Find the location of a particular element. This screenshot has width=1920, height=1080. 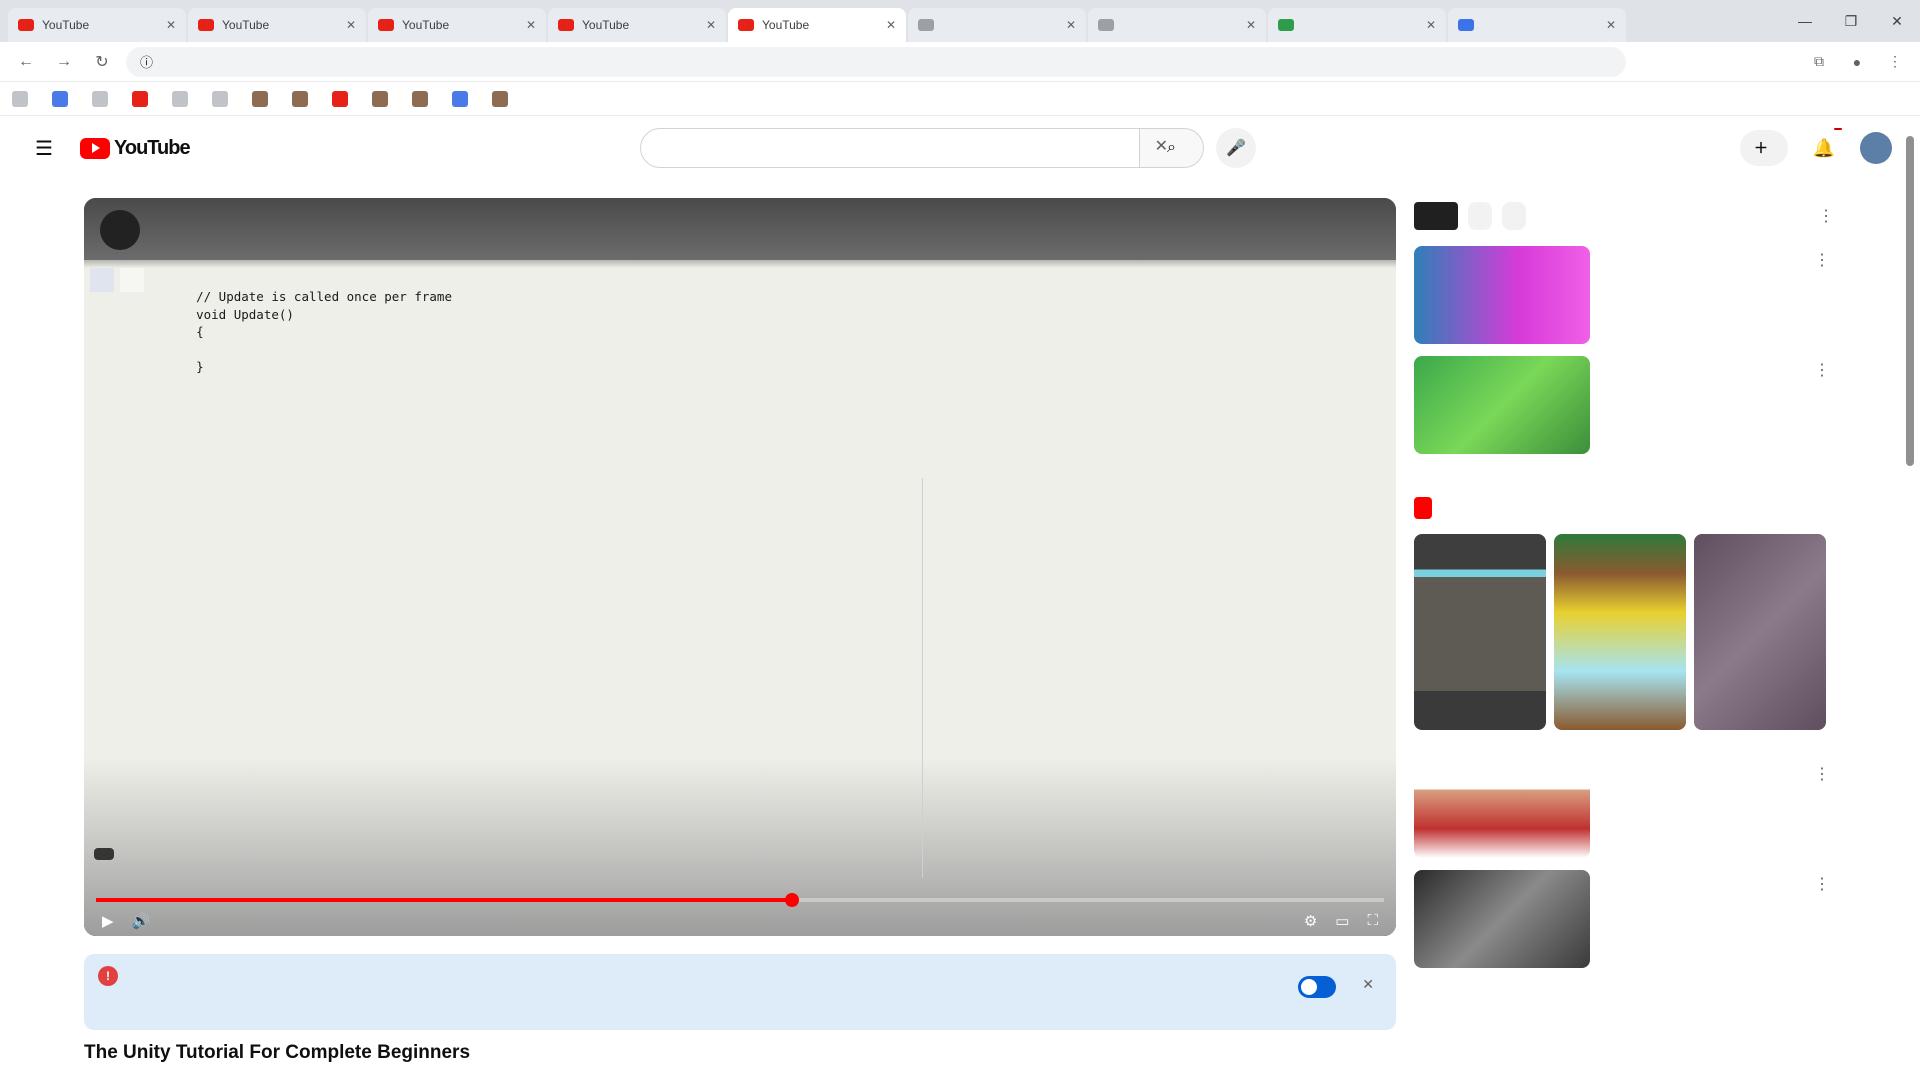

voice-search-button: 🎤 is located at coordinates (1236, 148).